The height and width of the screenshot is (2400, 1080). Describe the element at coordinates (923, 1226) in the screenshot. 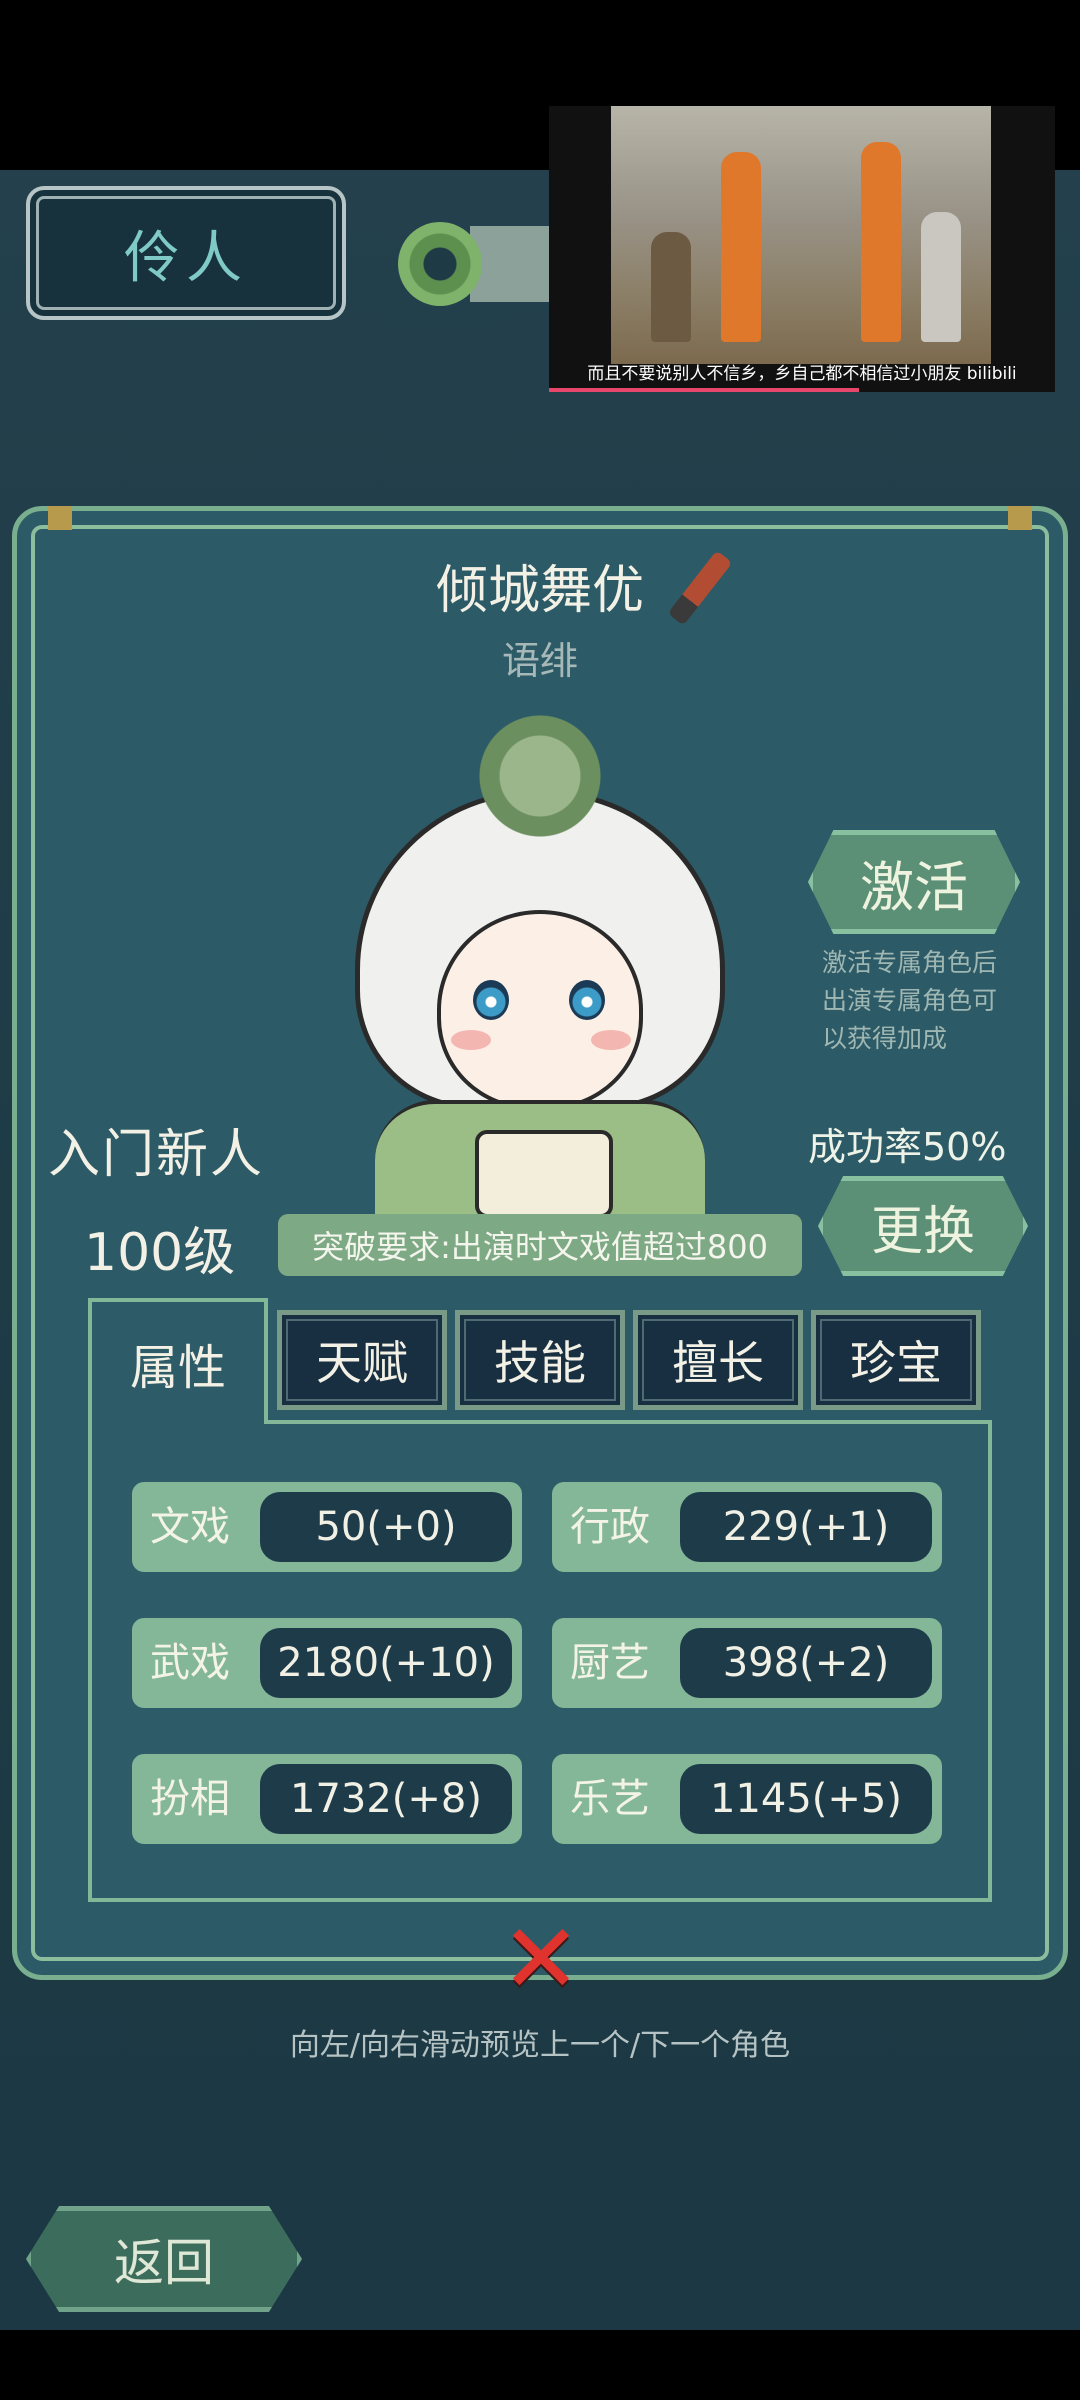

I see `change-button: 更换` at that location.